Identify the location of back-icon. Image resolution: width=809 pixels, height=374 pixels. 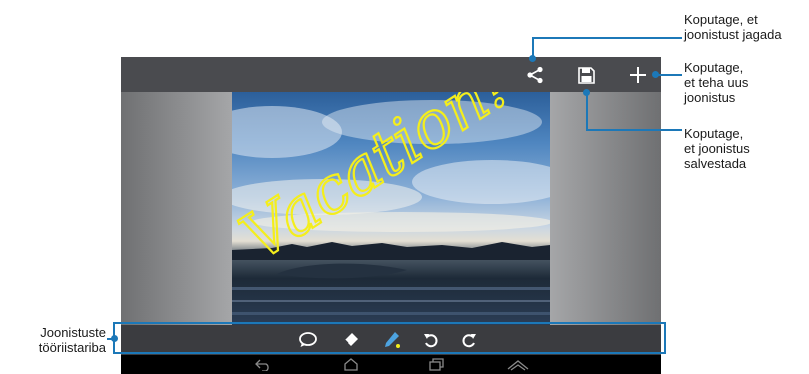
(262, 365).